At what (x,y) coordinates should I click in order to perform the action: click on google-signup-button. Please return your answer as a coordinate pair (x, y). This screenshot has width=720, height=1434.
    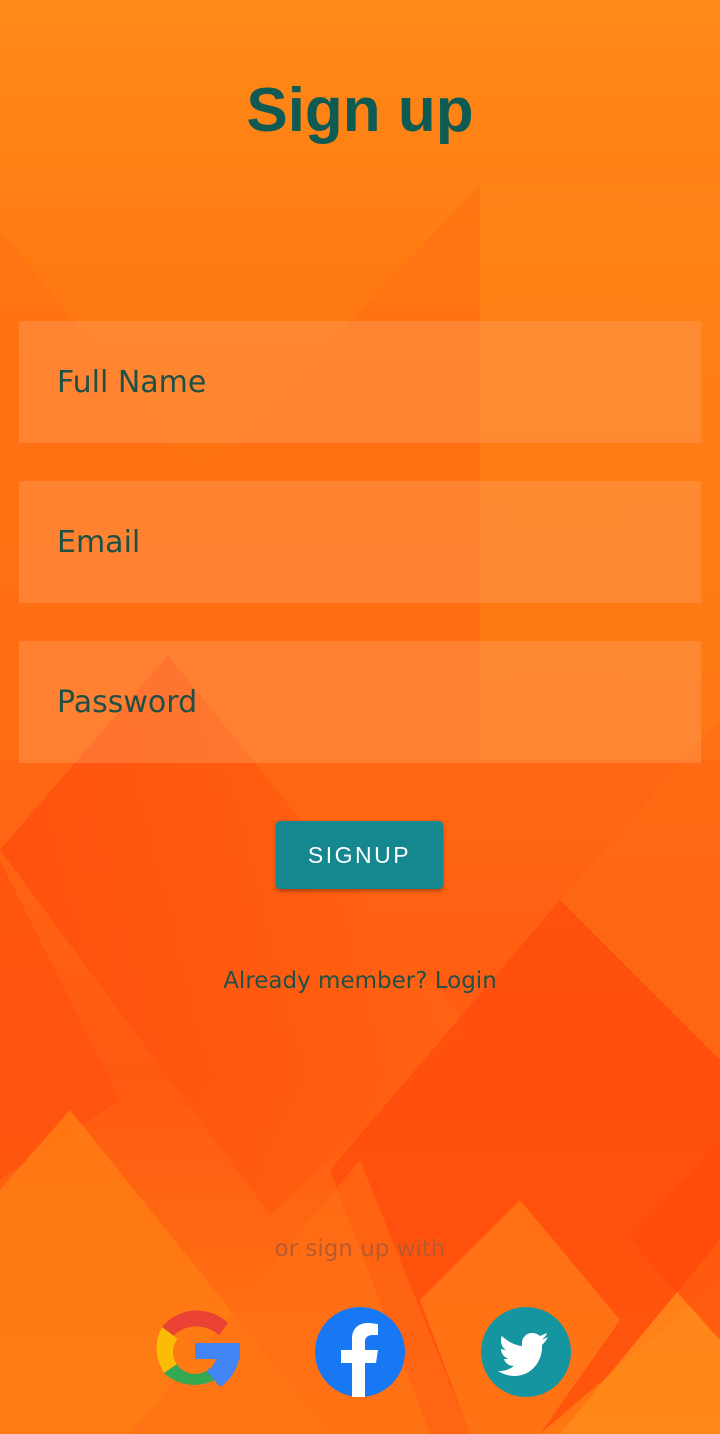
    Looking at the image, I should click on (195, 1352).